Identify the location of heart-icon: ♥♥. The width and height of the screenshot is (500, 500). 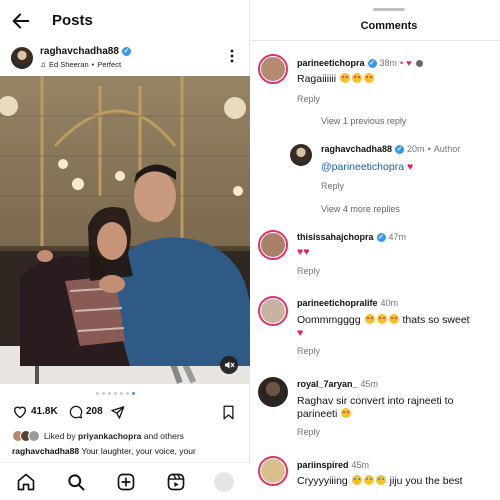
(303, 252).